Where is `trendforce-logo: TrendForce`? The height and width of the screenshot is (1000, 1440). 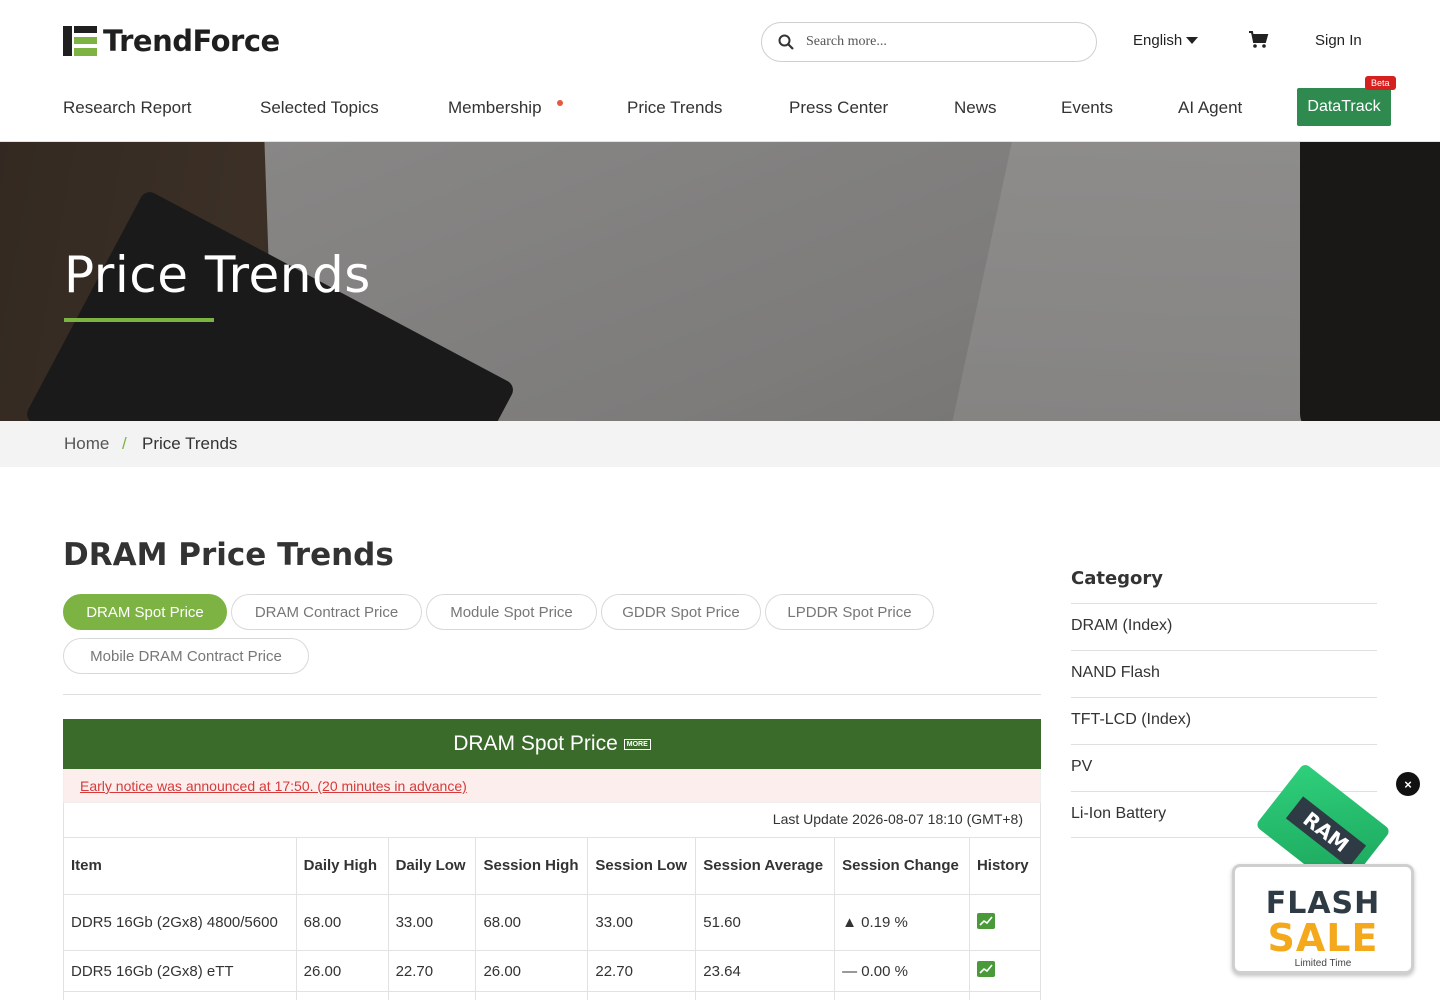
trendforce-logo: TrendForce is located at coordinates (171, 41).